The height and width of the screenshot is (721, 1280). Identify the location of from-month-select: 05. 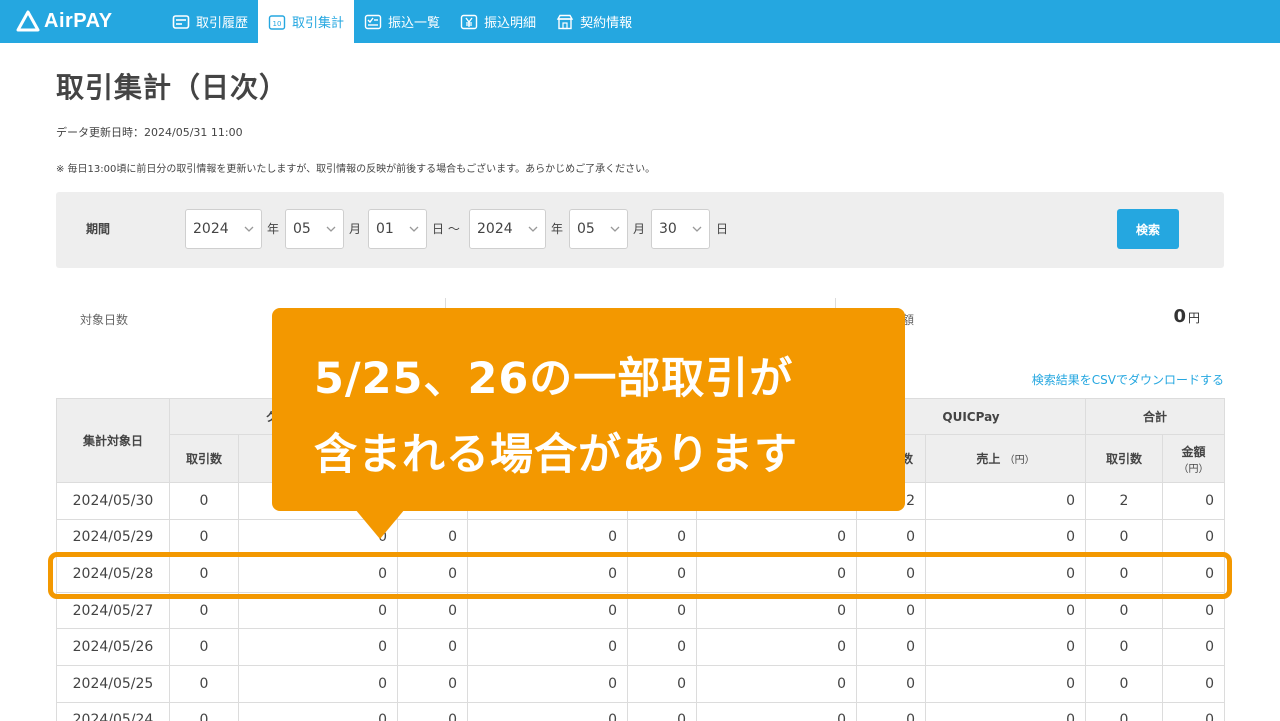
(314, 229).